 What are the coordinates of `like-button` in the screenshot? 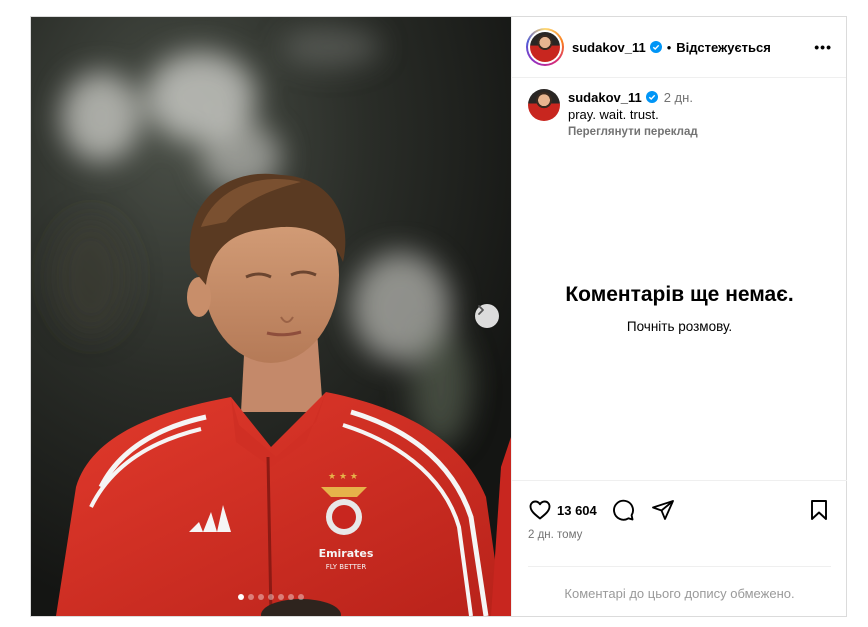 It's located at (540, 510).